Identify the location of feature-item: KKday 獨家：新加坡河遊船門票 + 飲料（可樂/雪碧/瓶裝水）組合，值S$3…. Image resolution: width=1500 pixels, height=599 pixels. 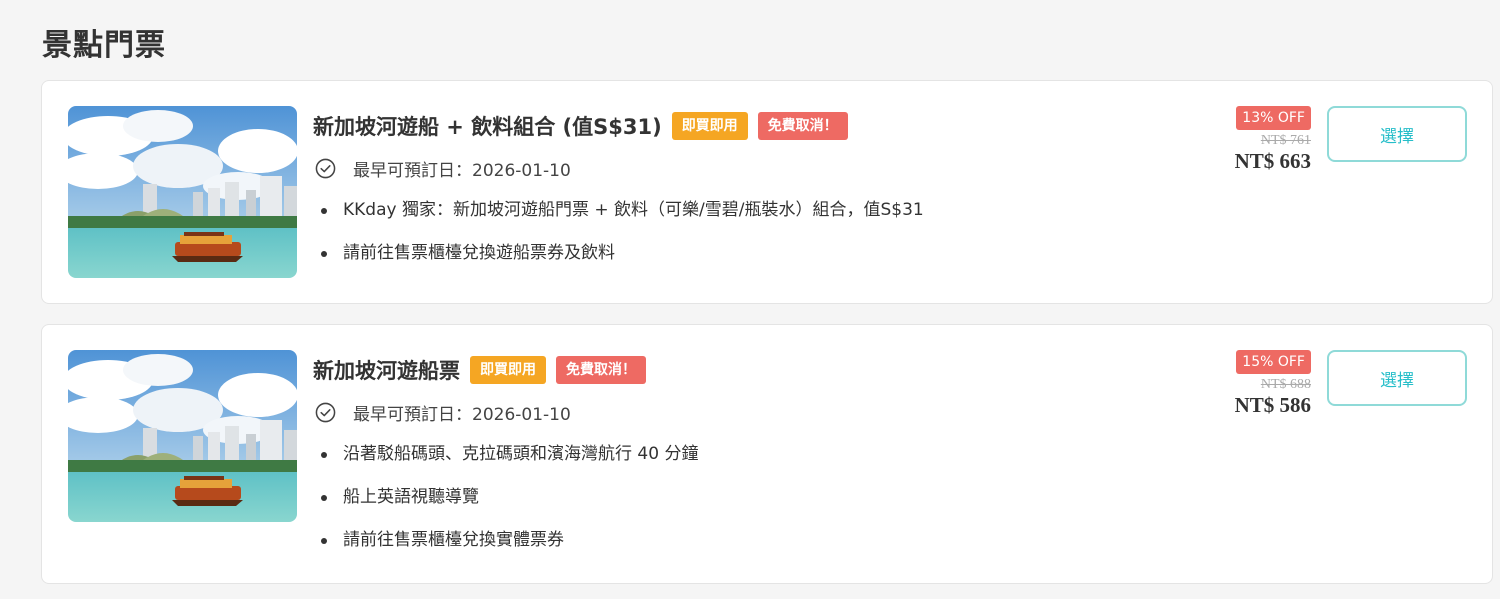
(777, 210).